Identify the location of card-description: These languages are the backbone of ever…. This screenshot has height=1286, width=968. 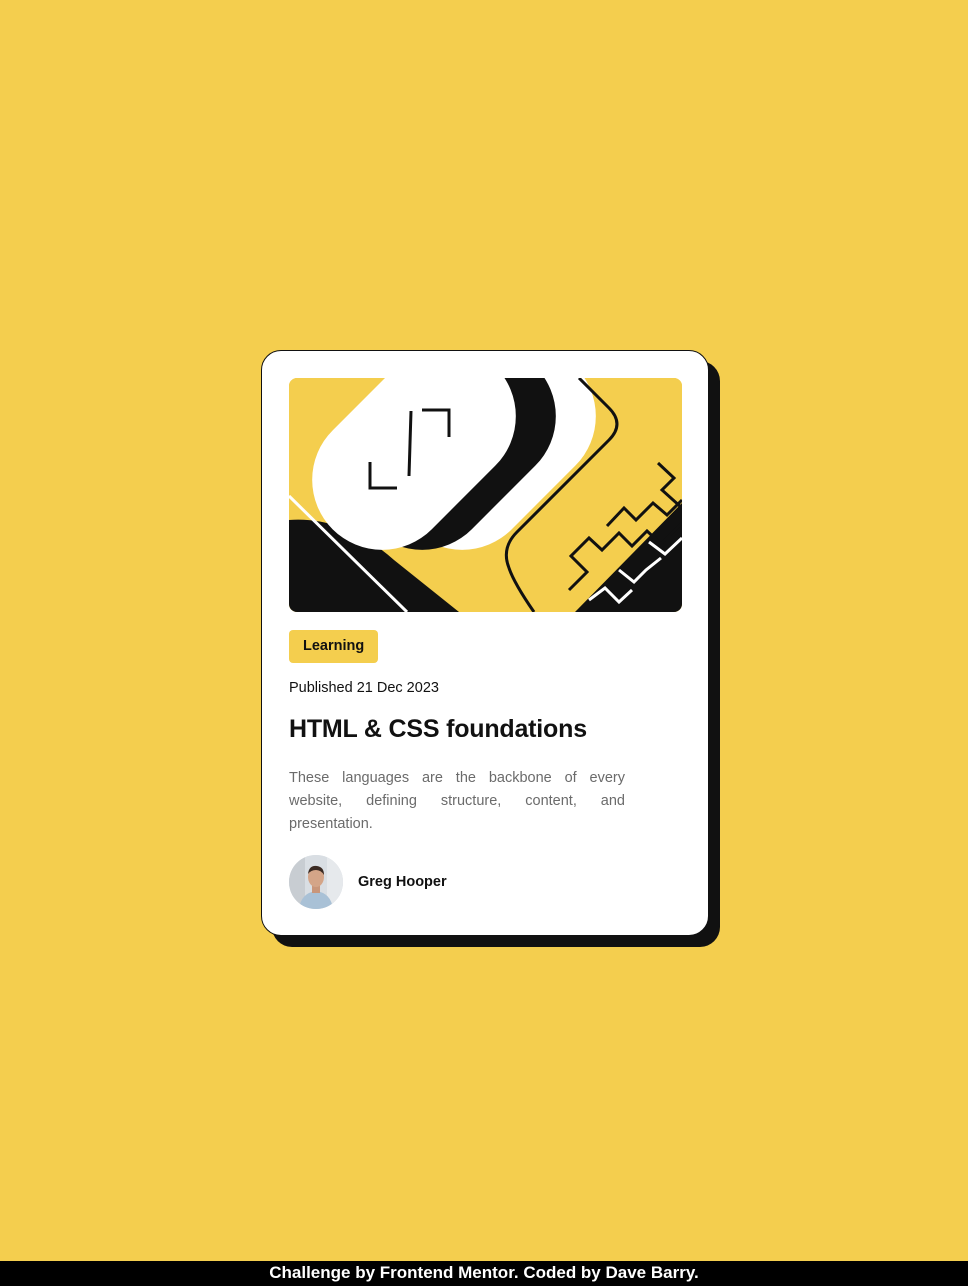
(457, 801).